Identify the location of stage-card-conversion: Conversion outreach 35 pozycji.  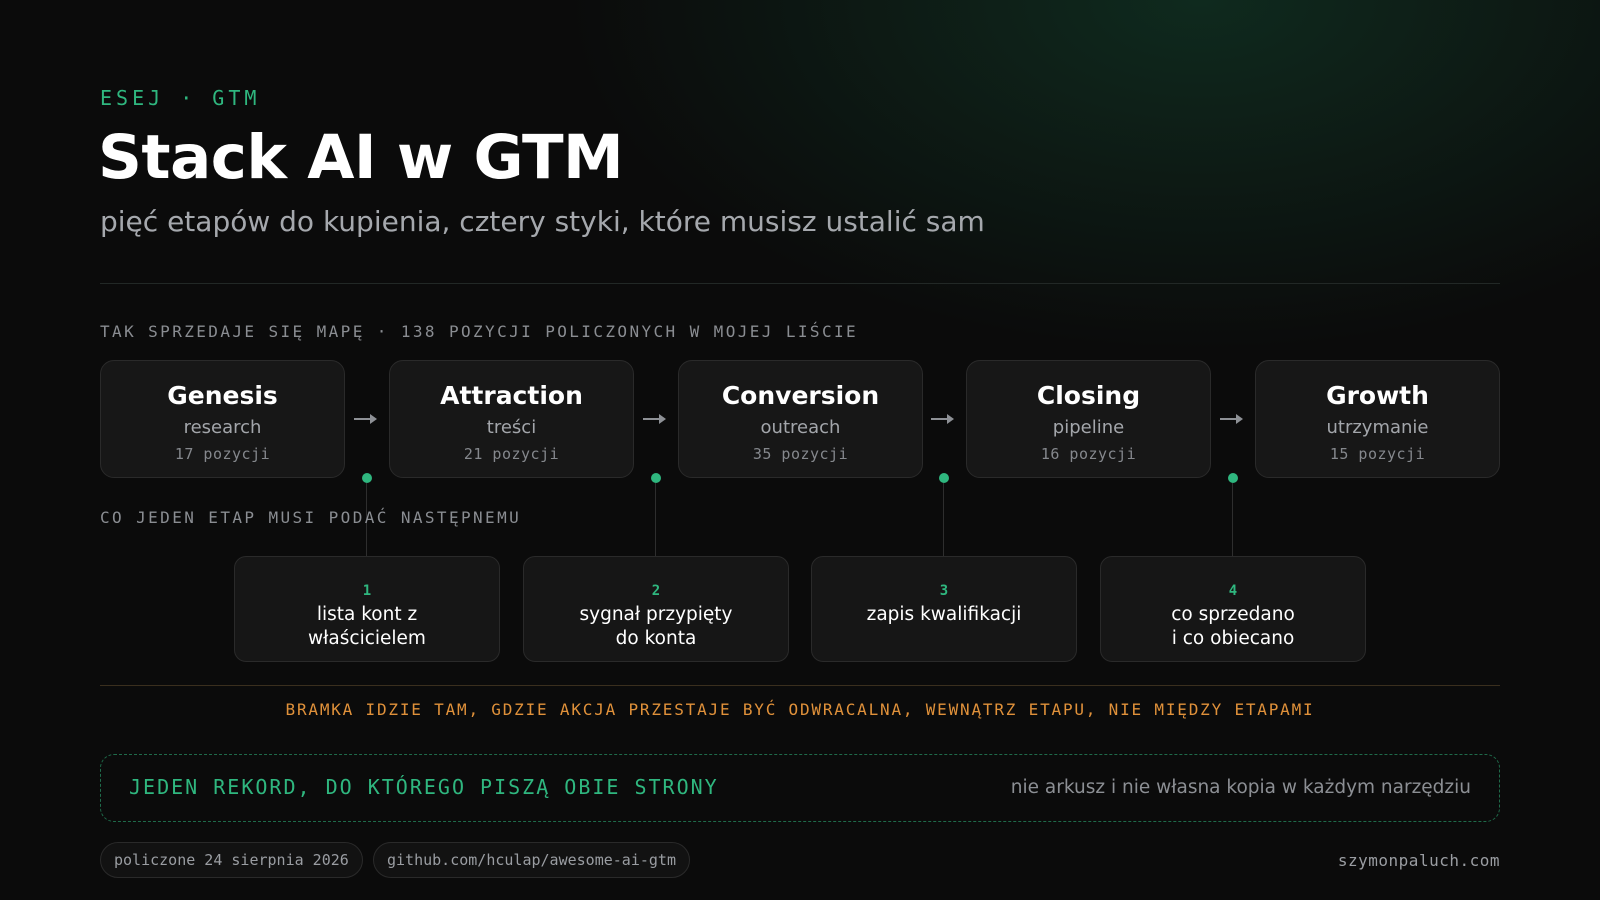
(800, 419).